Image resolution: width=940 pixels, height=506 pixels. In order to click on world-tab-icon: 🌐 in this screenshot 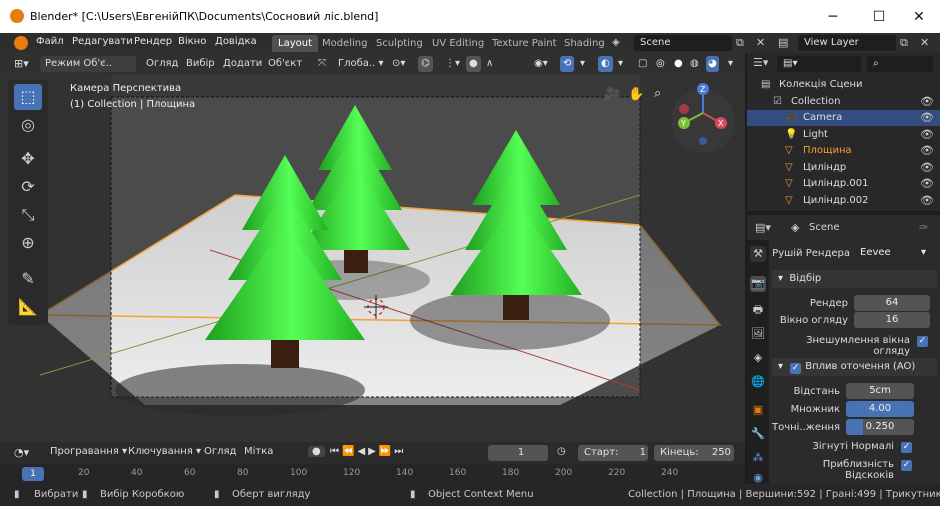, I will do `click(758, 382)`.